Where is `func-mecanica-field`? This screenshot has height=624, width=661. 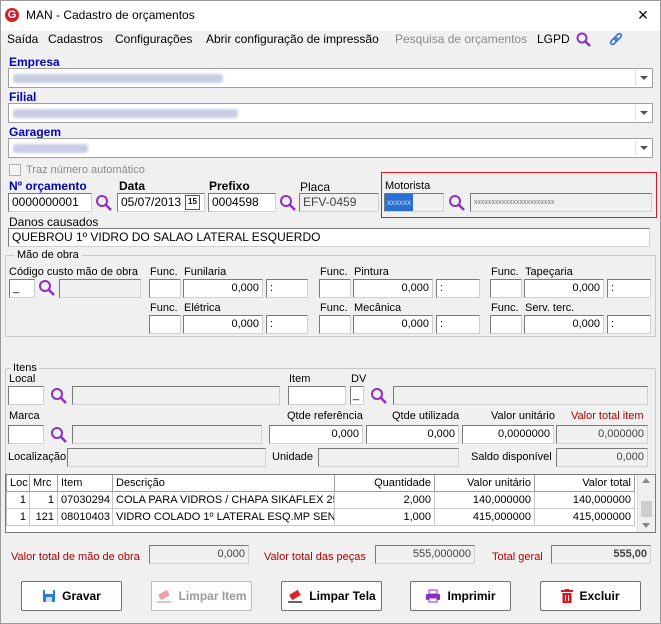 func-mecanica-field is located at coordinates (335, 324).